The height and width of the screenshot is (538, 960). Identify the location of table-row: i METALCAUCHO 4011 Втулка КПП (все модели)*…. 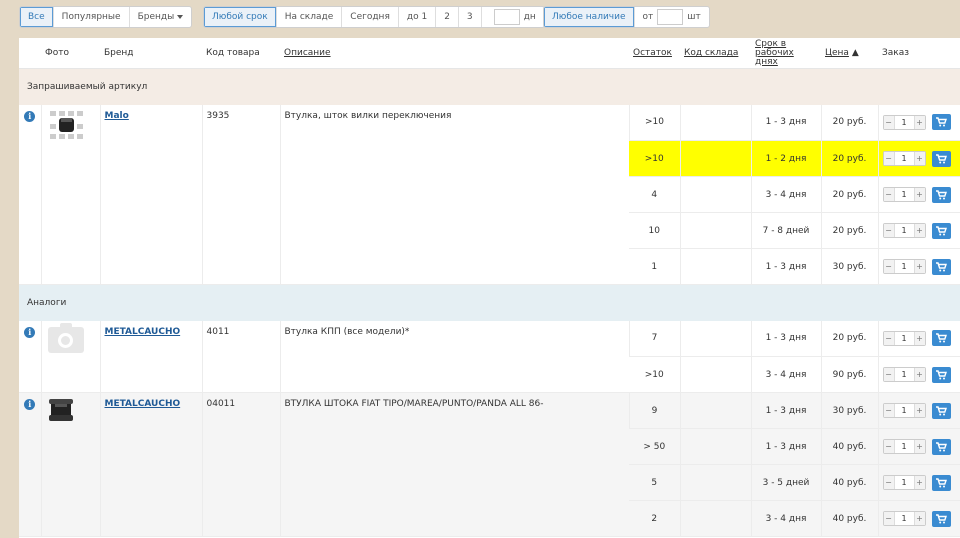
(489, 356).